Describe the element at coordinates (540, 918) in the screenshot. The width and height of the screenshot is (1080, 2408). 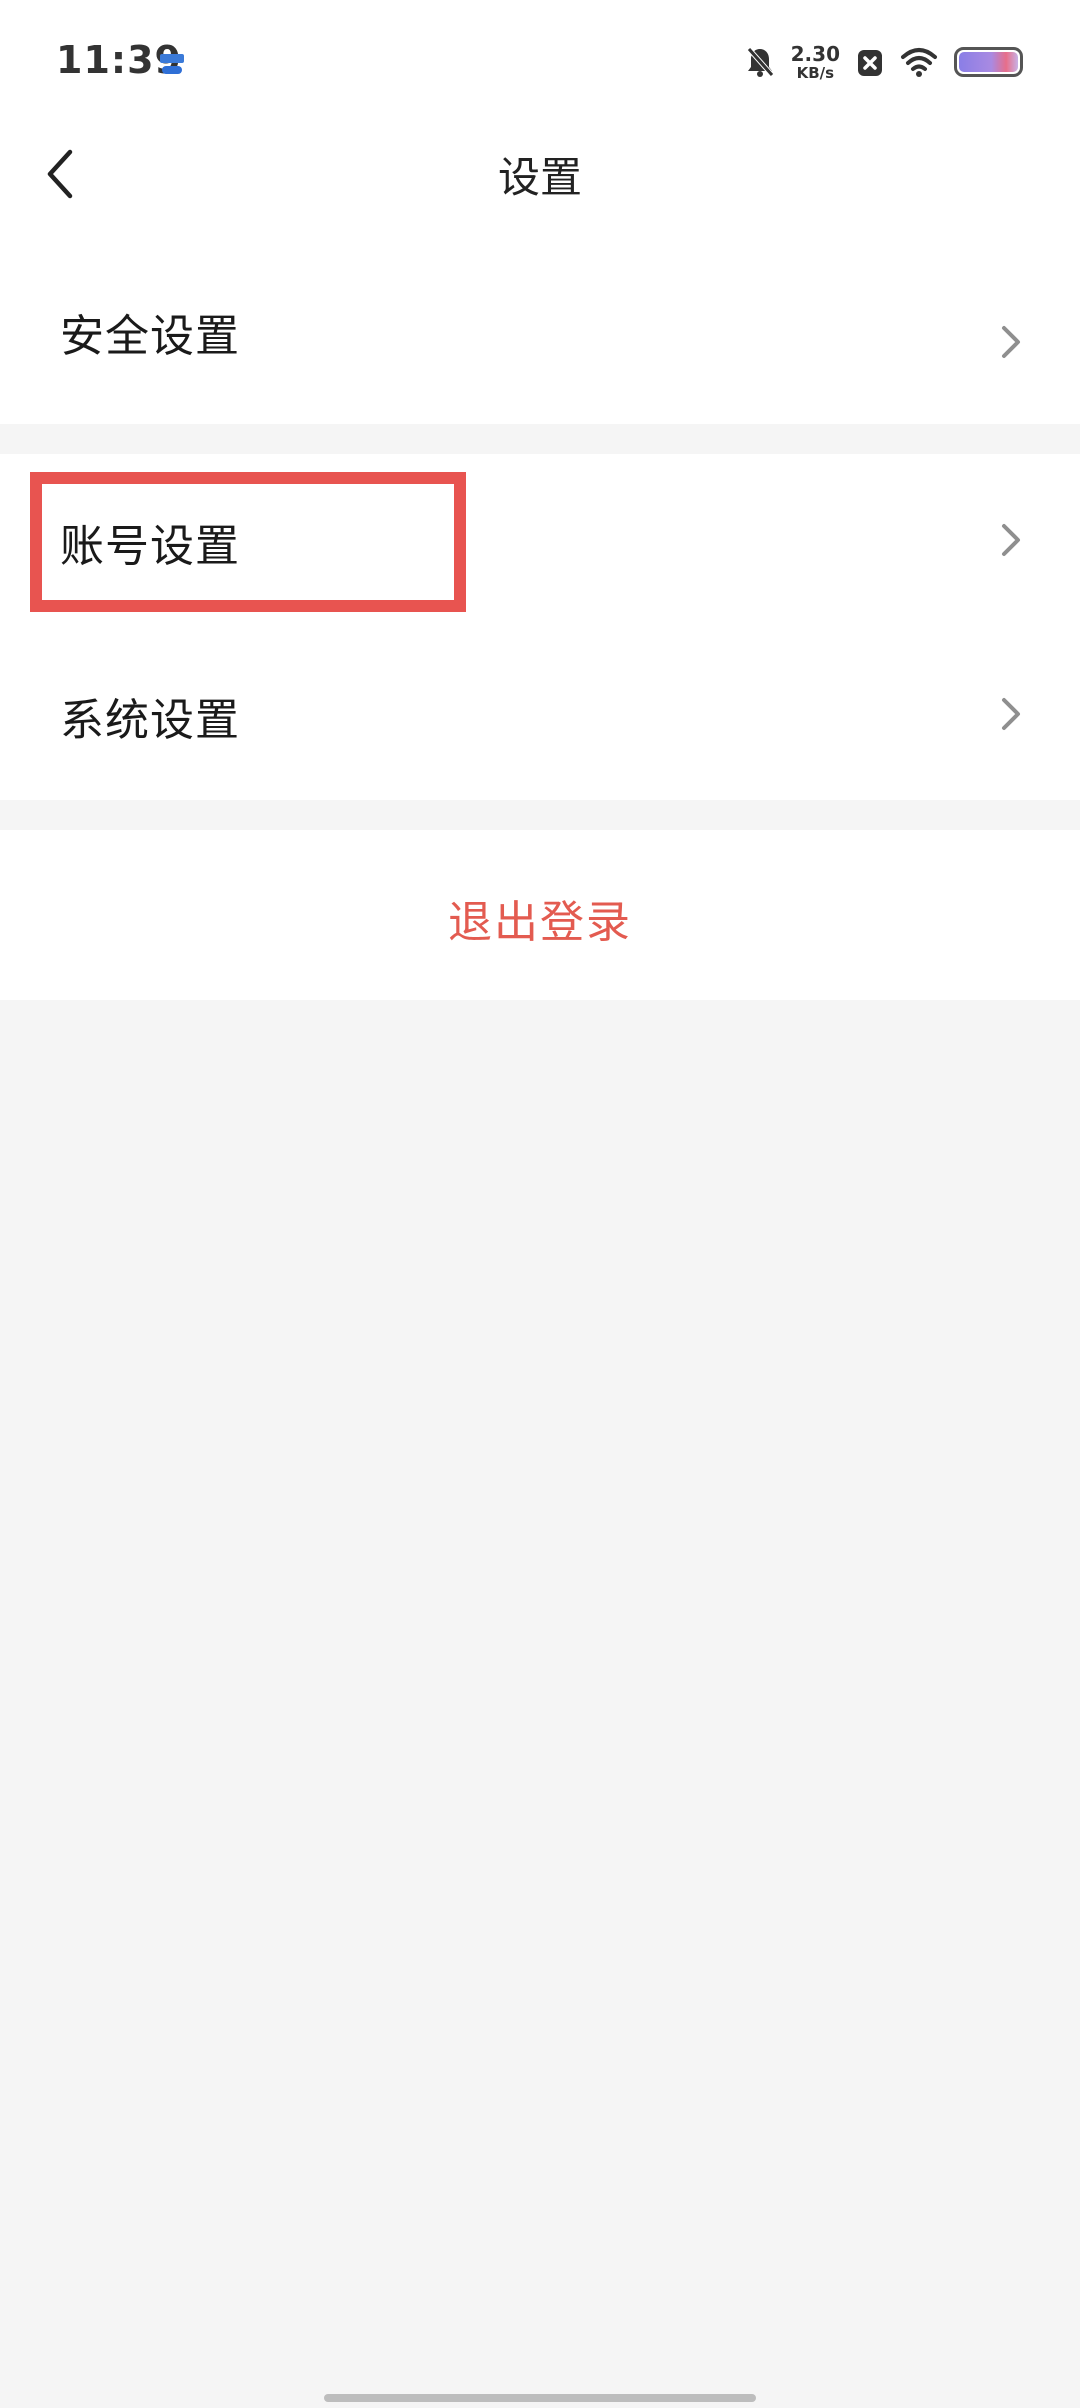
I see `logout-button: 退出登录` at that location.